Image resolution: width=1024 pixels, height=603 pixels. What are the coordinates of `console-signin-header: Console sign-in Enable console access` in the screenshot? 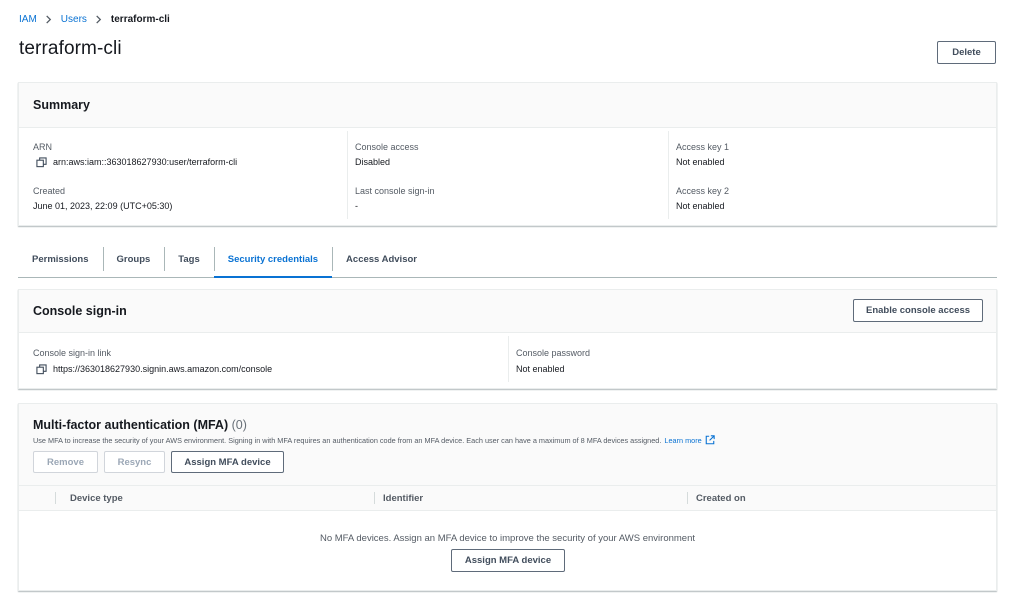 It's located at (507, 311).